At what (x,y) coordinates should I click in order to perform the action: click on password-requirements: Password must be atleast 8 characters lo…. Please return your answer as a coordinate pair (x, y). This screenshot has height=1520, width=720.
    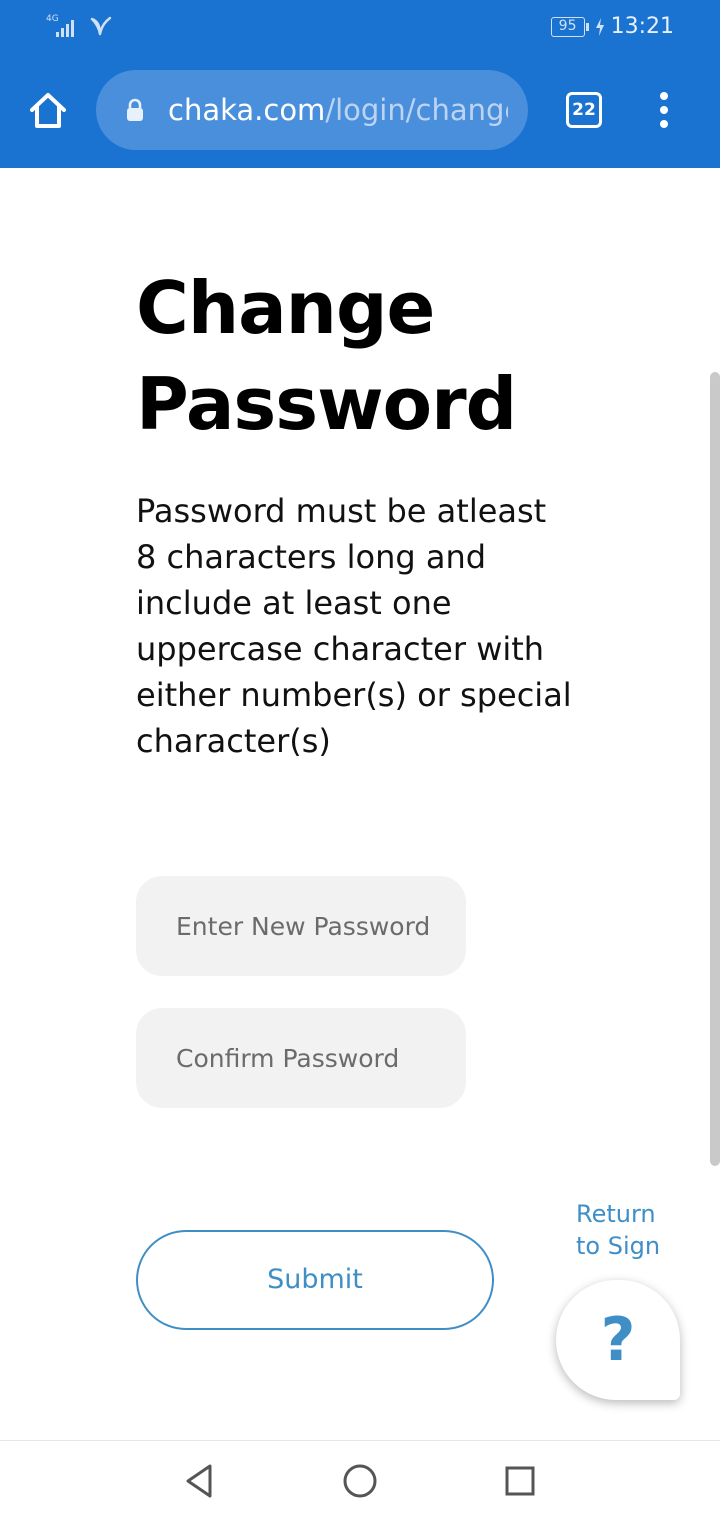
    Looking at the image, I should click on (354, 626).